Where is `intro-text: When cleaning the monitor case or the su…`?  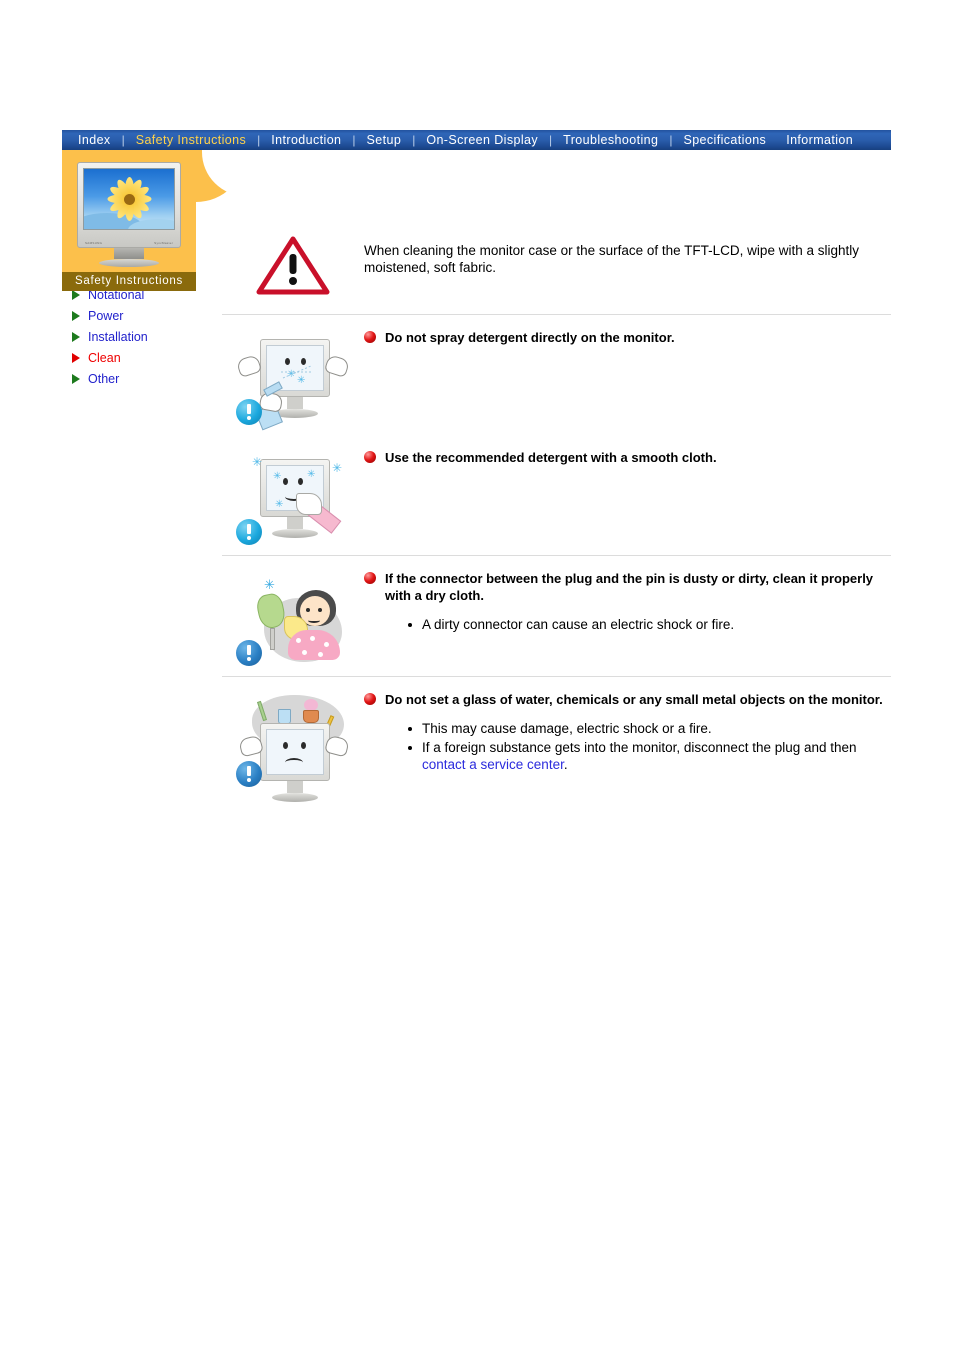
intro-text: When cleaning the monitor case or the su… is located at coordinates (611, 259).